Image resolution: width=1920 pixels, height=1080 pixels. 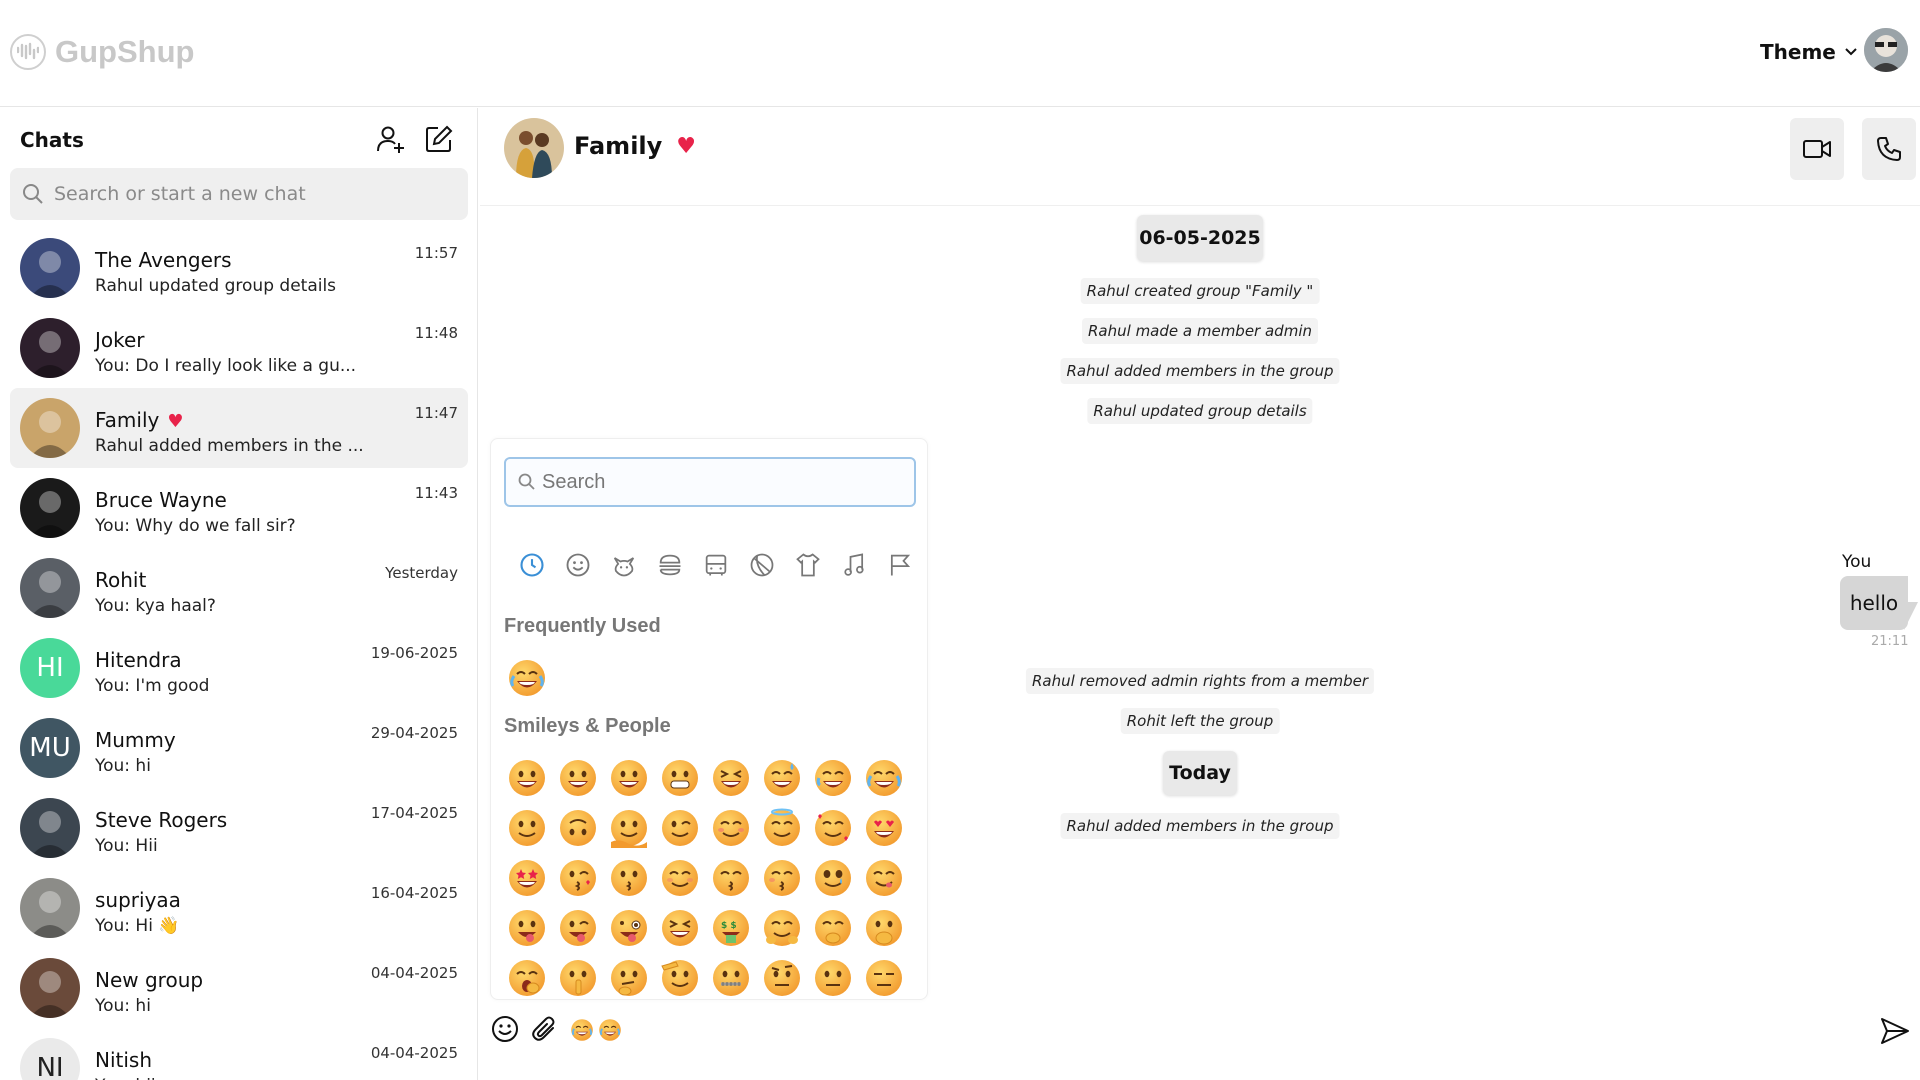 I want to click on chat-item: HI Hitendra You: I'm good 19-06-2025, so click(x=239, y=668).